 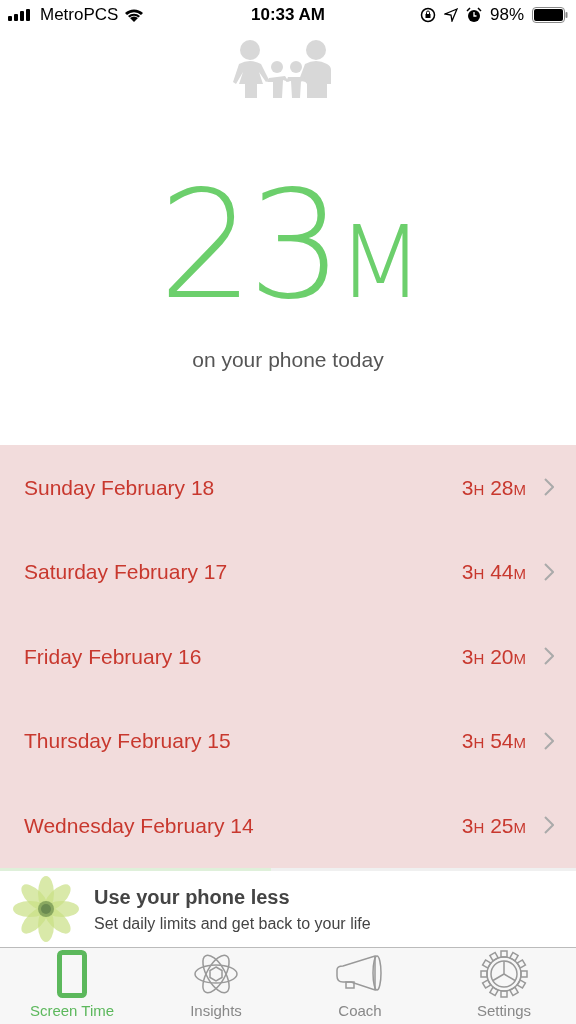 What do you see at coordinates (288, 656) in the screenshot?
I see `day-row: Friday February 16 3H 20M` at bounding box center [288, 656].